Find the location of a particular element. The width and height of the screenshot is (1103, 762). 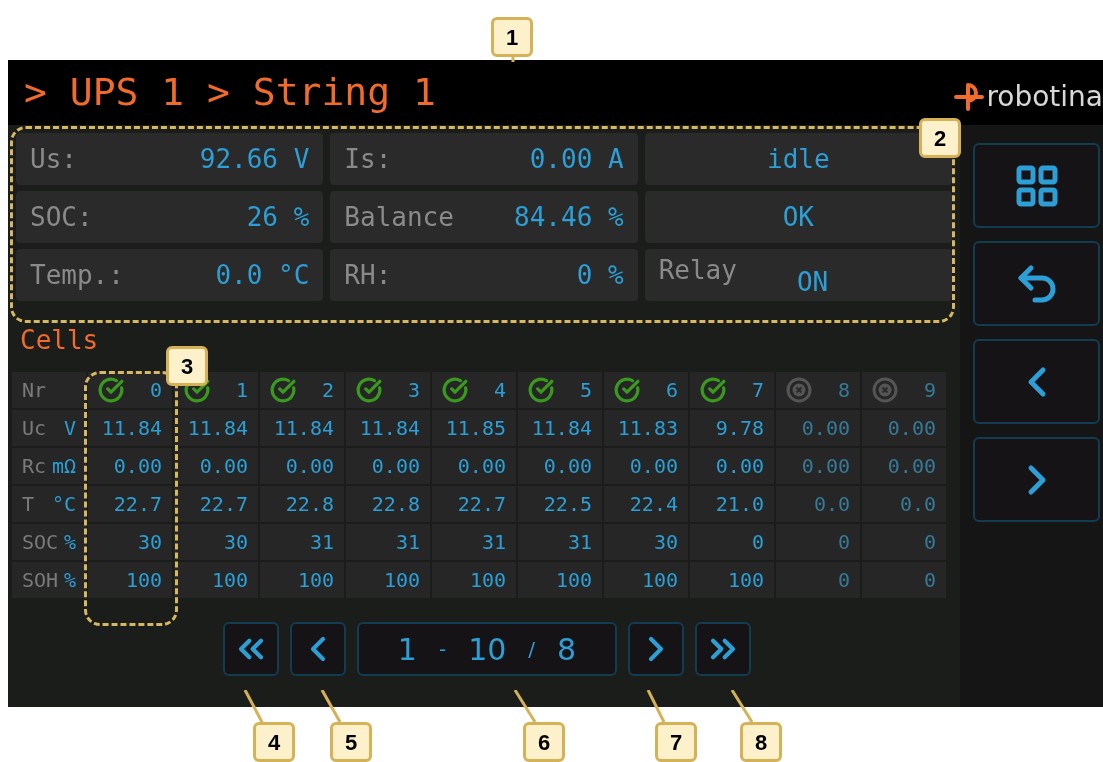

unit-label: V is located at coordinates (69, 428).